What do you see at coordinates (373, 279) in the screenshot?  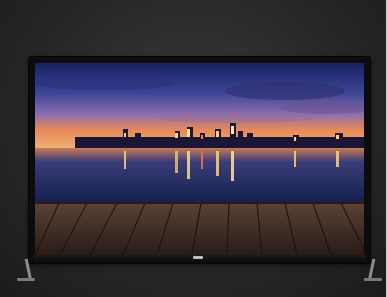 I see `stand-foot-right` at bounding box center [373, 279].